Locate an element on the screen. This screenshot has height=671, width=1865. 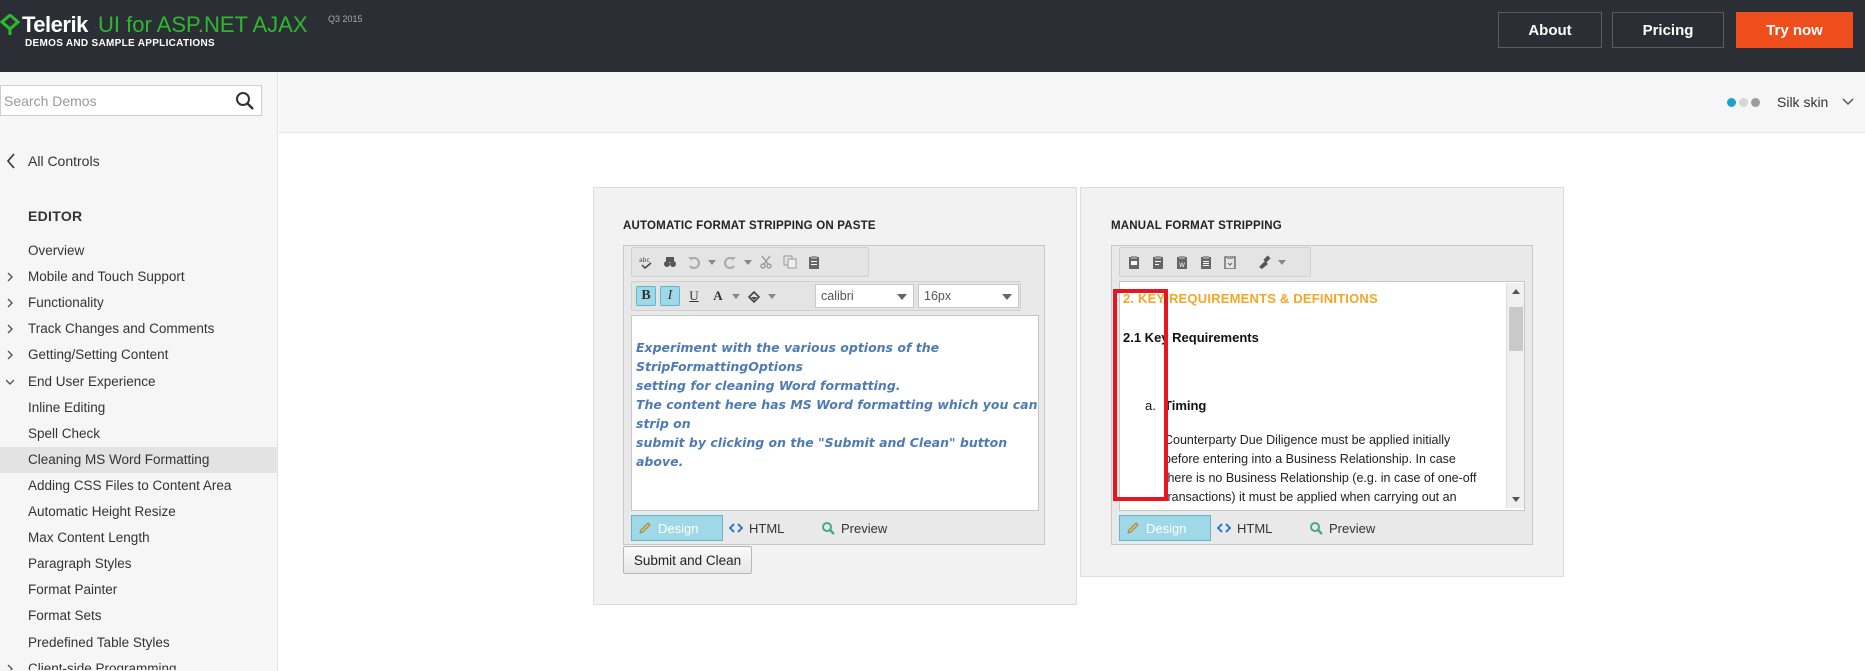
redo-dropdown-icon is located at coordinates (748, 262).